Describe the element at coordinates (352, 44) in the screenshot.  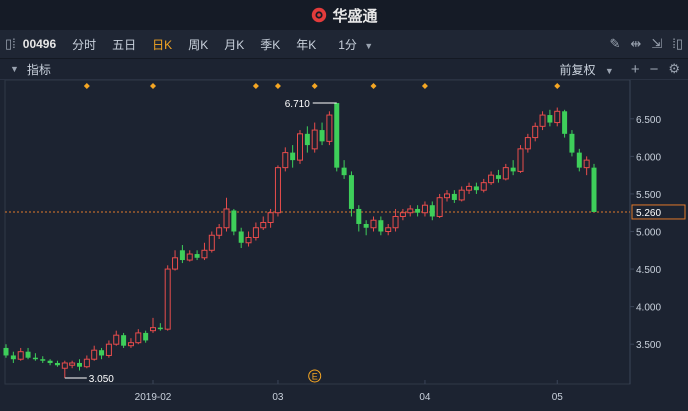
I see `minute-select: 1分 ▼` at that location.